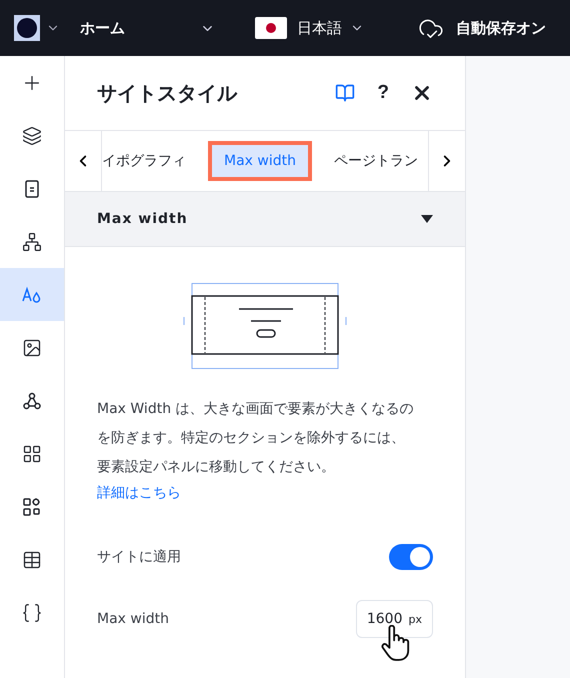 Image resolution: width=570 pixels, height=678 pixels. What do you see at coordinates (32, 454) in the screenshot?
I see `grid-icon` at bounding box center [32, 454].